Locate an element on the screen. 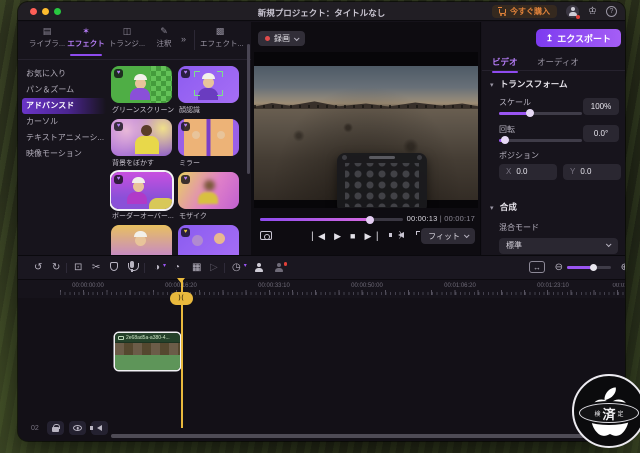 The height and width of the screenshot is (453, 640). export-button: ↥ エクスポート is located at coordinates (578, 38).